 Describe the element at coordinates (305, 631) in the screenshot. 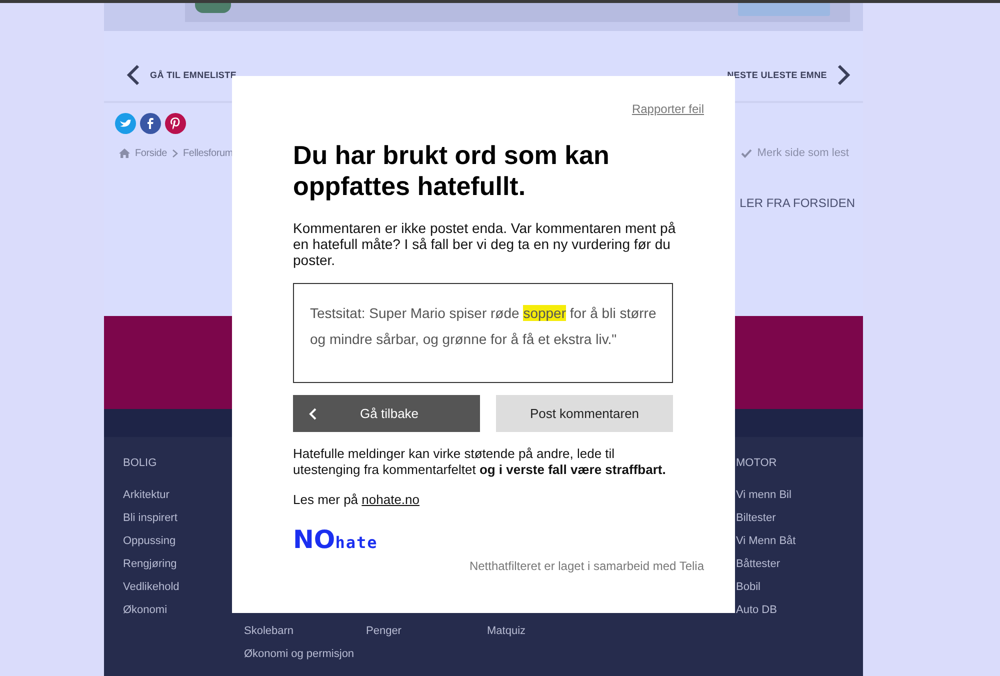

I see `footer-link: Skolebarn` at that location.